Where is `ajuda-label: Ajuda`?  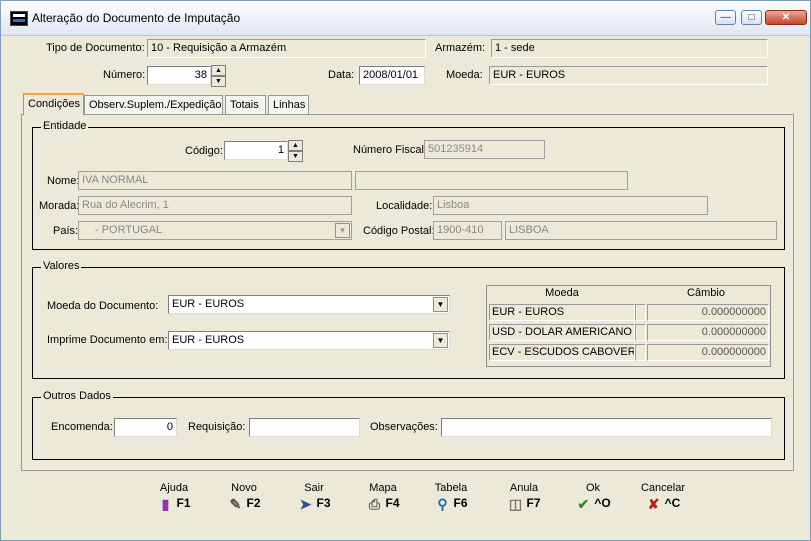 ajuda-label: Ajuda is located at coordinates (174, 488).